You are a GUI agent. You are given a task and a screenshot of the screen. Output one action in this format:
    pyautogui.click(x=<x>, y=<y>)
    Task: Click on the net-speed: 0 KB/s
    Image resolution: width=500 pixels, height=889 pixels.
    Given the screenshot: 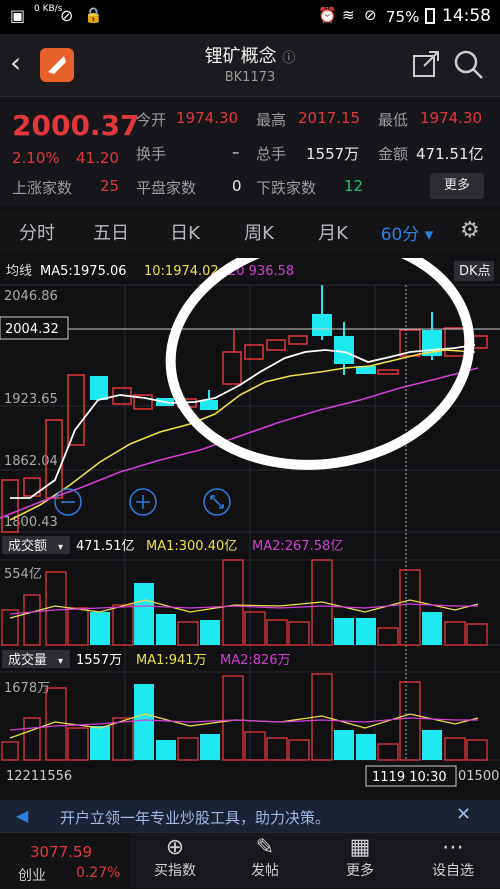 What is the action you would take?
    pyautogui.click(x=48, y=9)
    